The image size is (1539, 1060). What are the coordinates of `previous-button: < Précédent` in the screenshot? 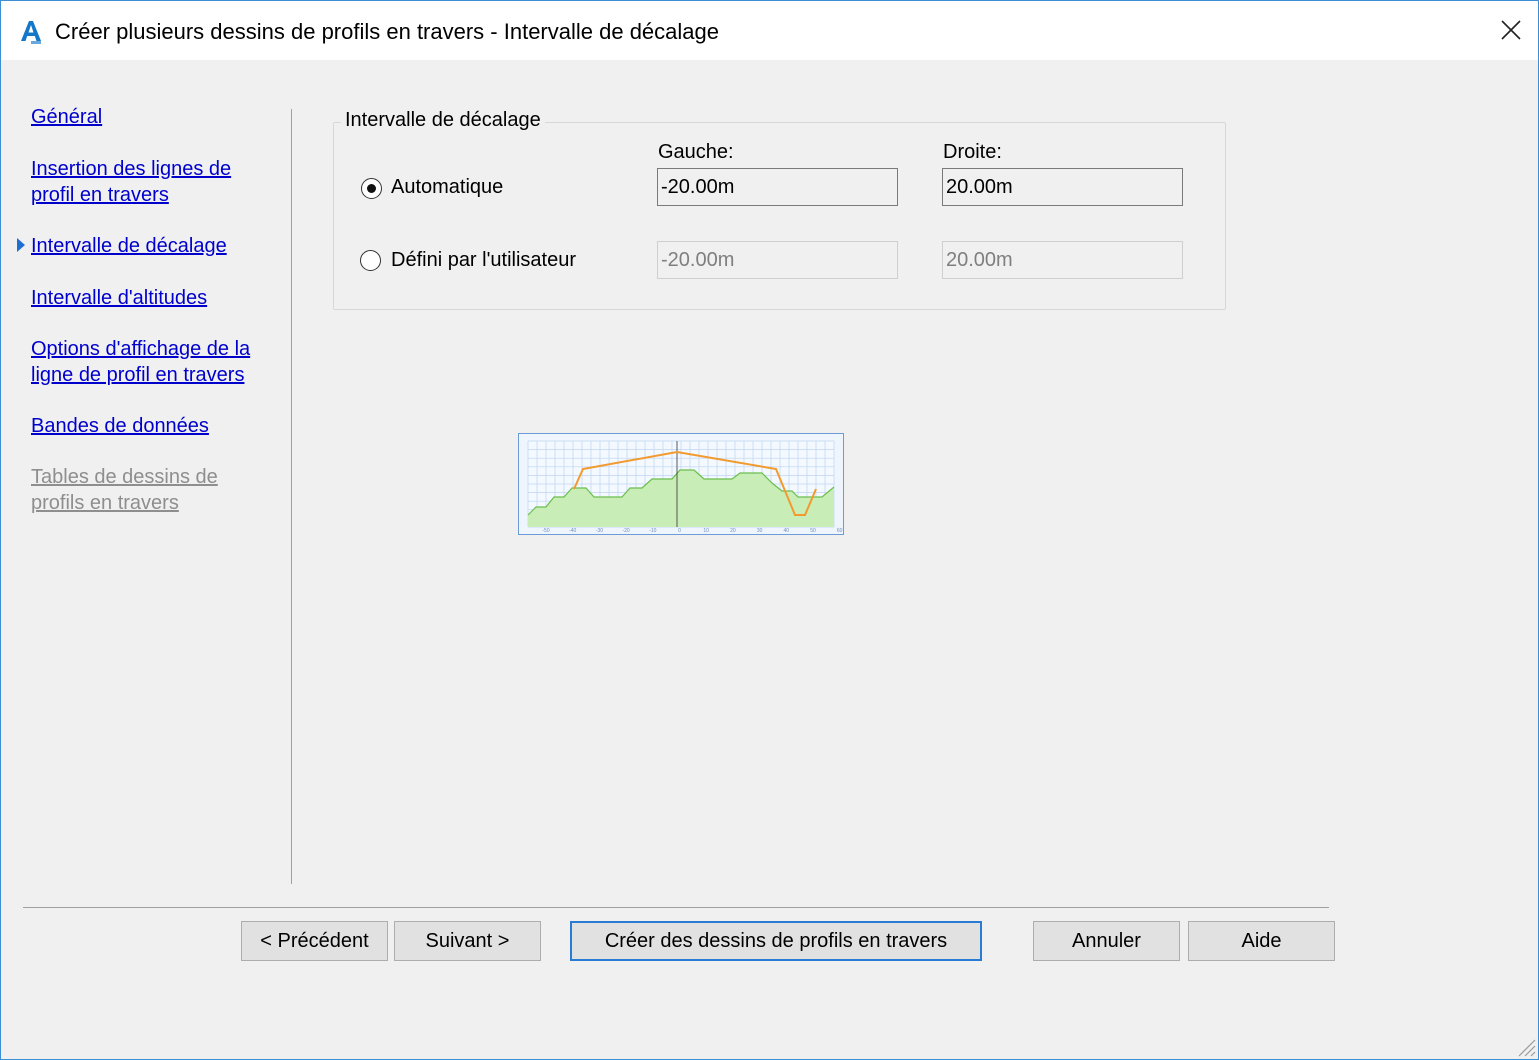 It's located at (314, 941).